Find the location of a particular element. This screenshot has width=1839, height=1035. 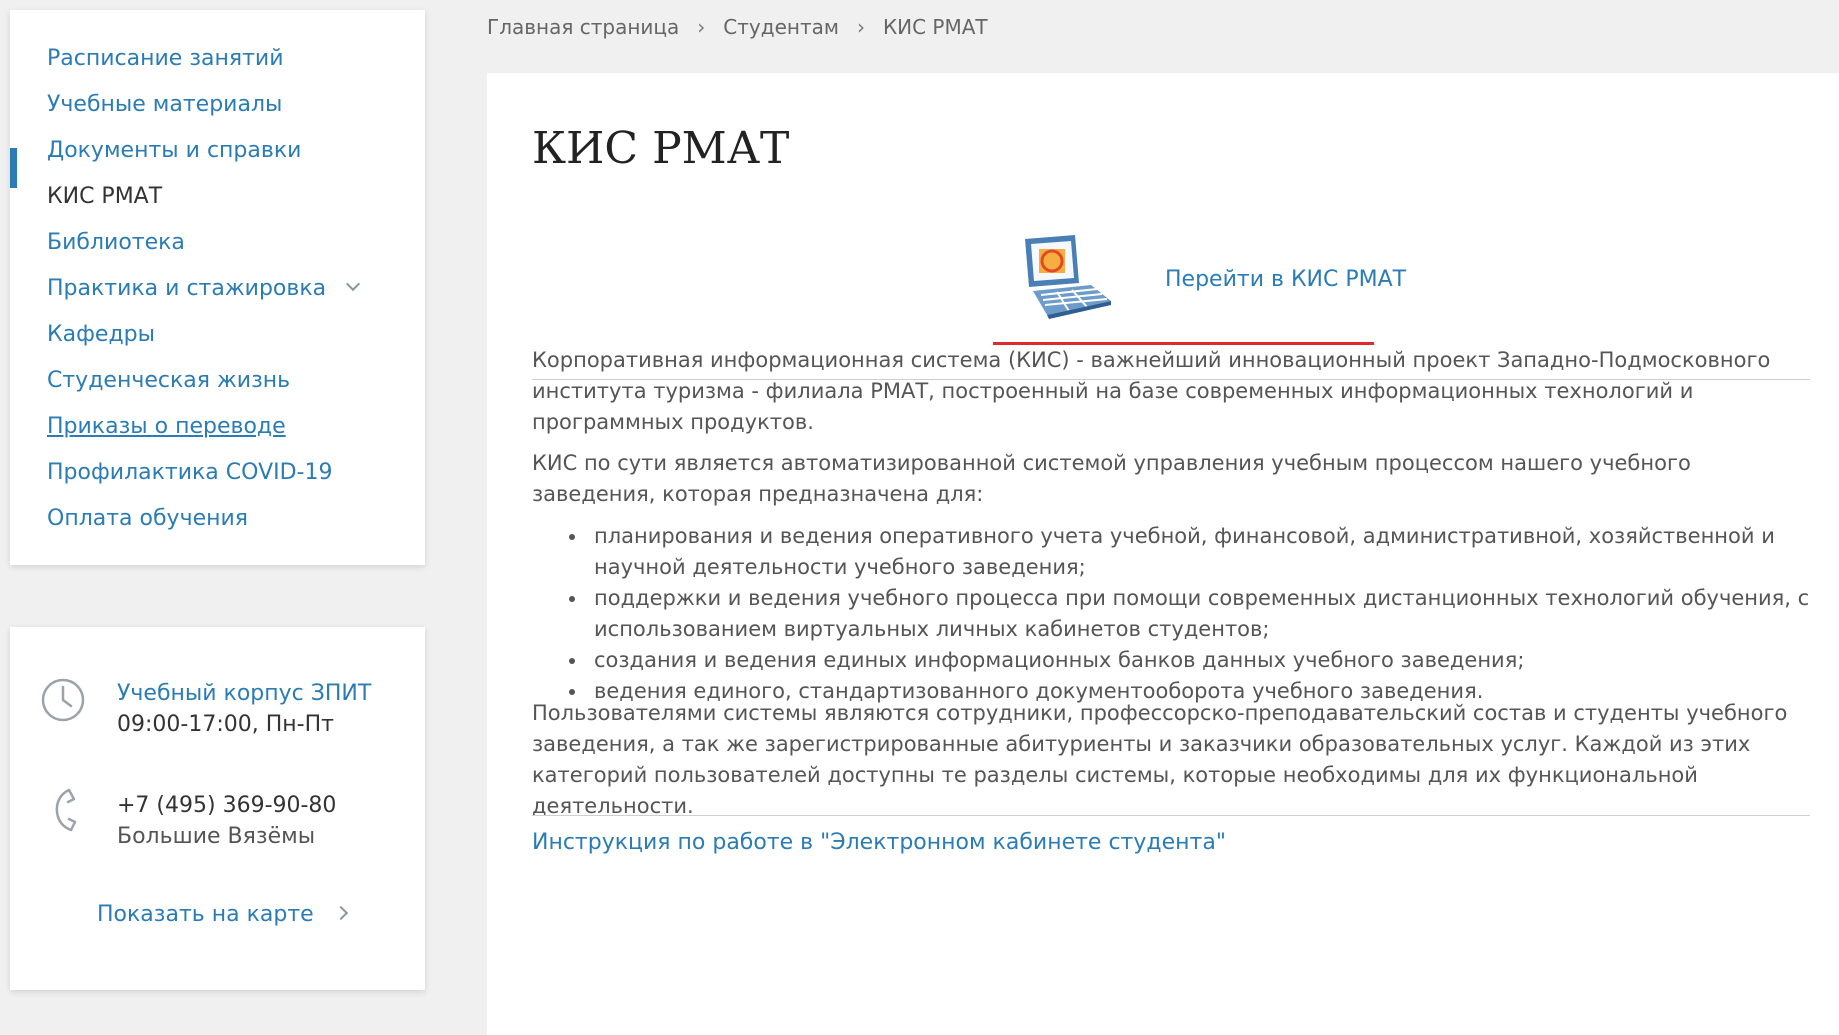

kis-link-block: Перейти в КИС РМАТ is located at coordinates (1217, 290).